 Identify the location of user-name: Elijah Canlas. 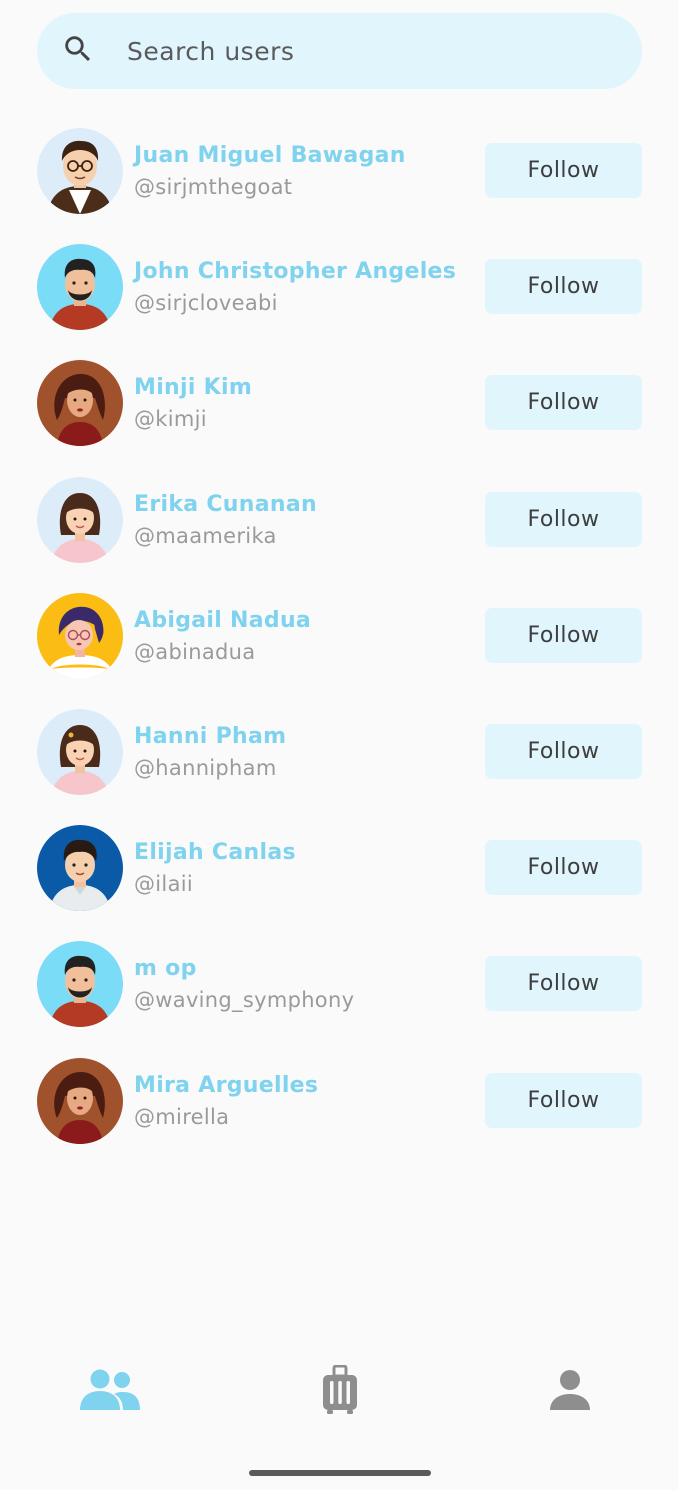
(215, 852).